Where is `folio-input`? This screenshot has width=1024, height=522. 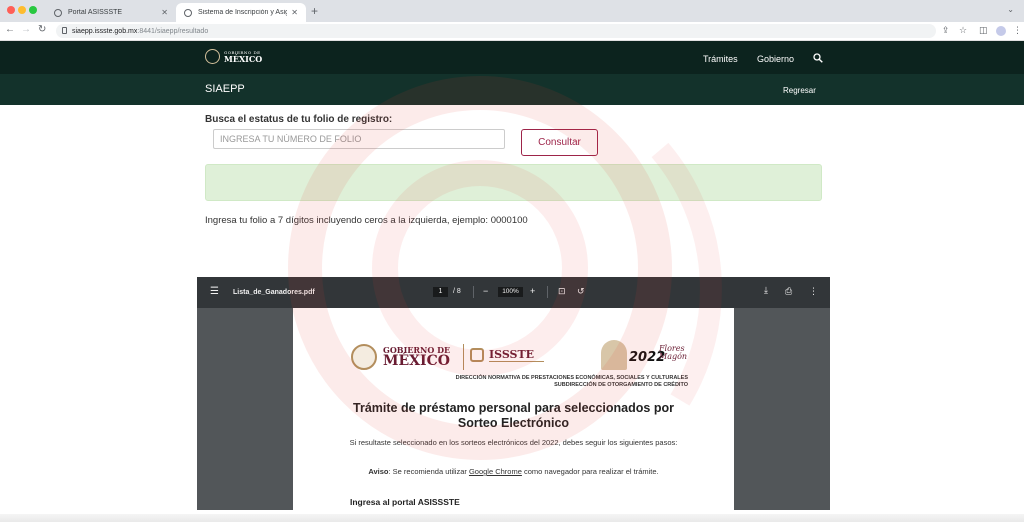
folio-input is located at coordinates (359, 139).